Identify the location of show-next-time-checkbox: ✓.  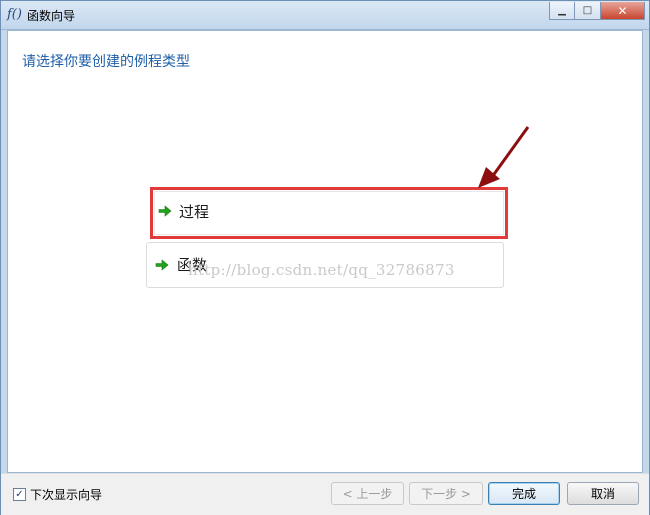
(19, 494).